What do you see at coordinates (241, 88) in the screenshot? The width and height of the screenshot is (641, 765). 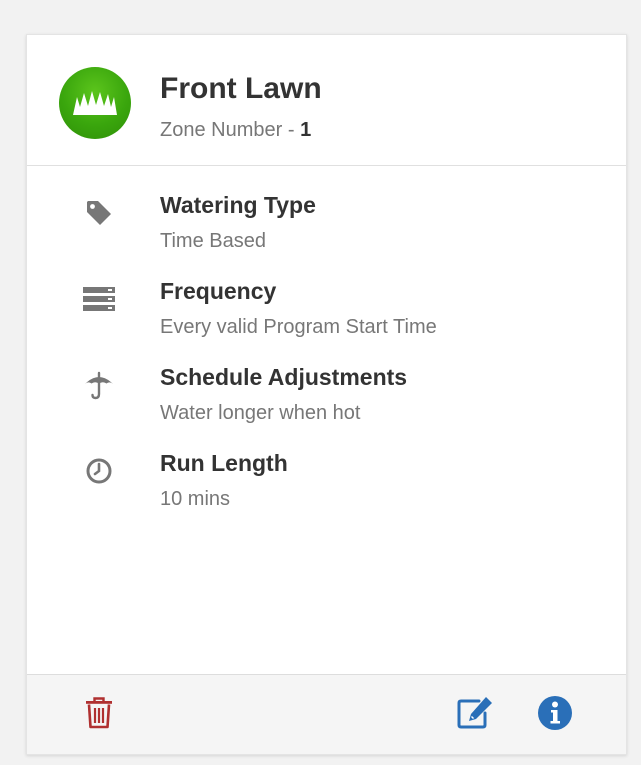 I see `zone-name: Front Lawn` at bounding box center [241, 88].